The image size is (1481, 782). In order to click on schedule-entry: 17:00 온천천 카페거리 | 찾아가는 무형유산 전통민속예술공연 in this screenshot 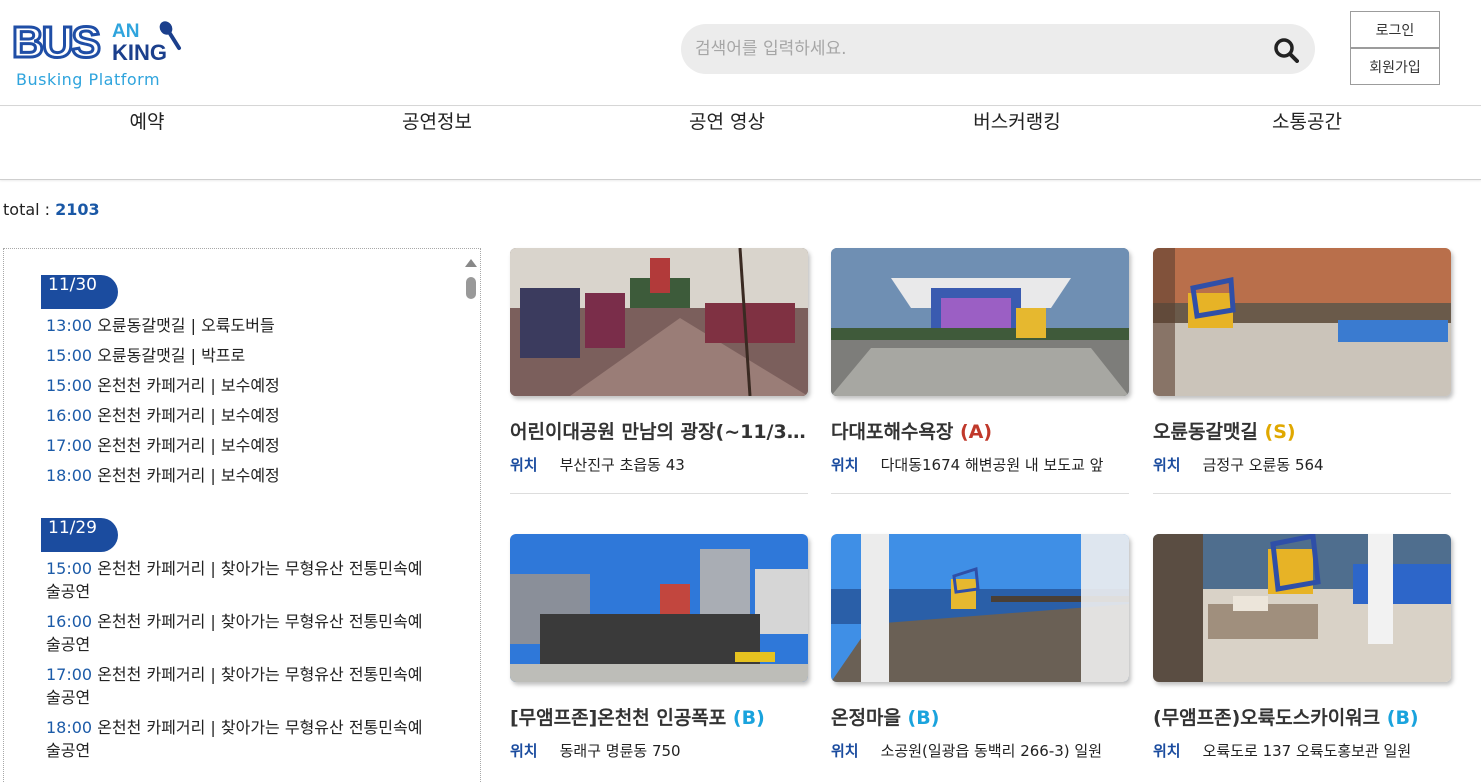, I will do `click(236, 686)`.